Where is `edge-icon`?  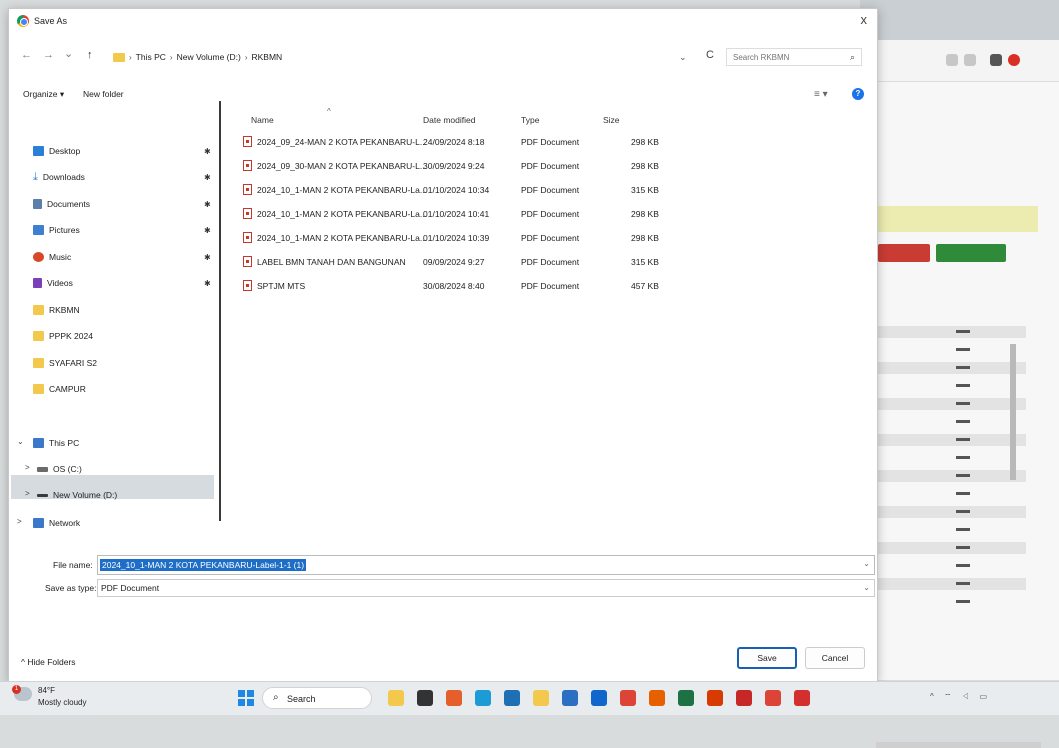 edge-icon is located at coordinates (483, 698).